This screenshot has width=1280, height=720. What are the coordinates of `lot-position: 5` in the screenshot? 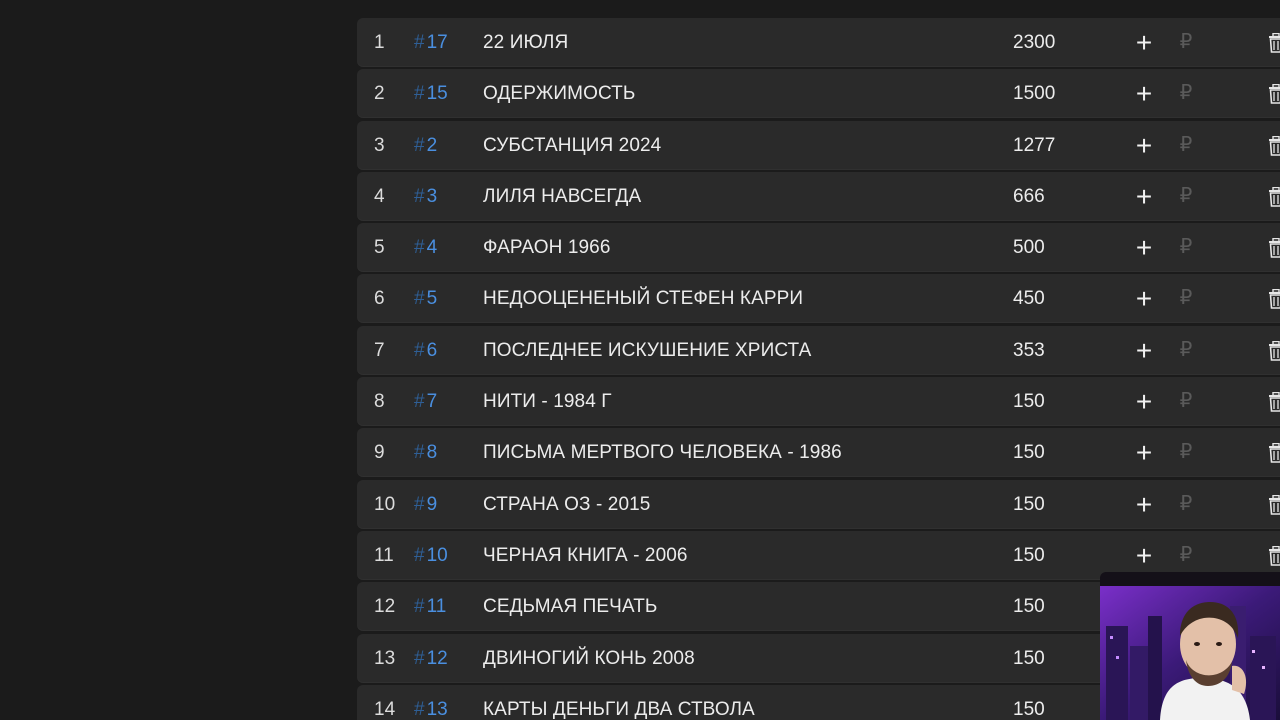 It's located at (379, 248).